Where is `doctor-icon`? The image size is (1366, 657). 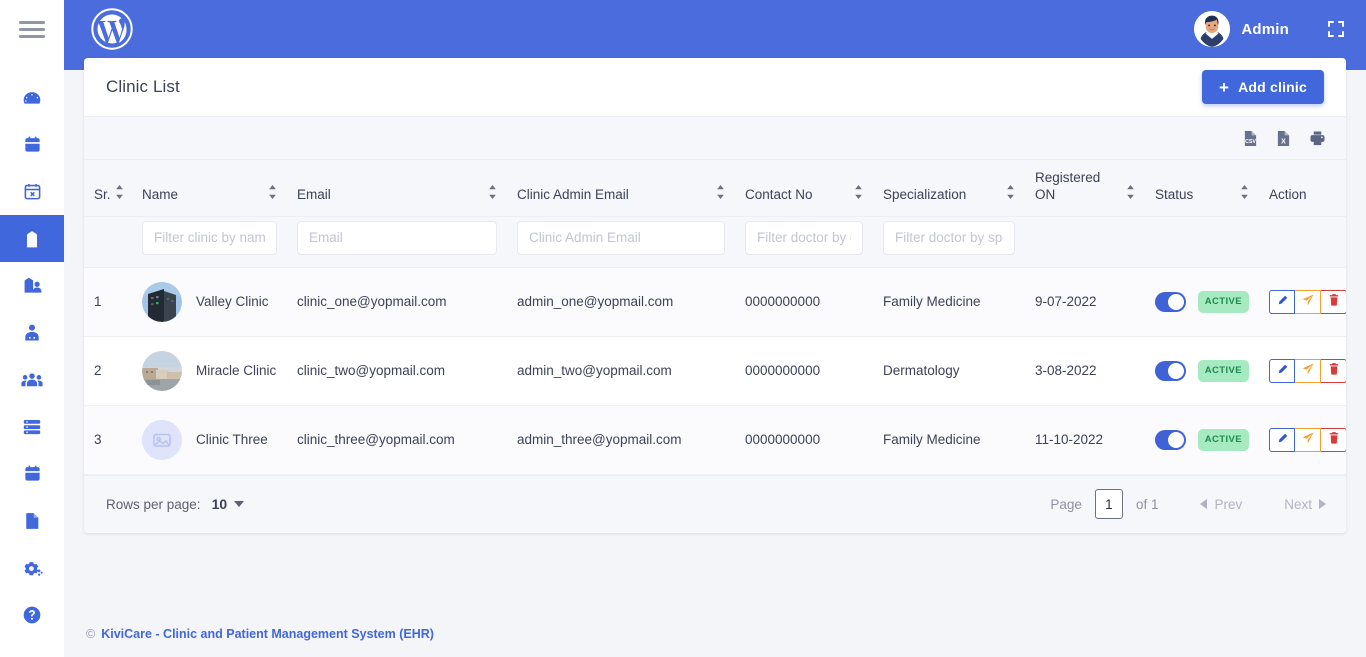
doctor-icon is located at coordinates (32, 333).